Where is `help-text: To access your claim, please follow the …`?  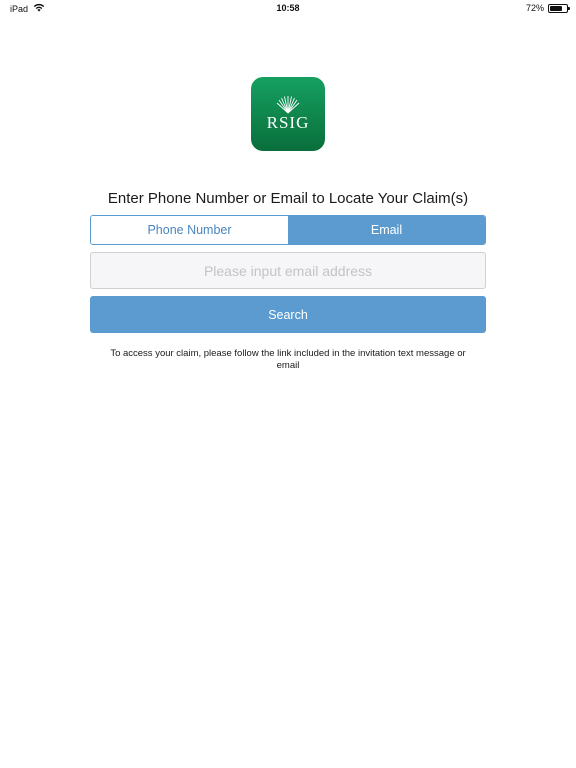 help-text: To access your claim, please follow the … is located at coordinates (288, 359).